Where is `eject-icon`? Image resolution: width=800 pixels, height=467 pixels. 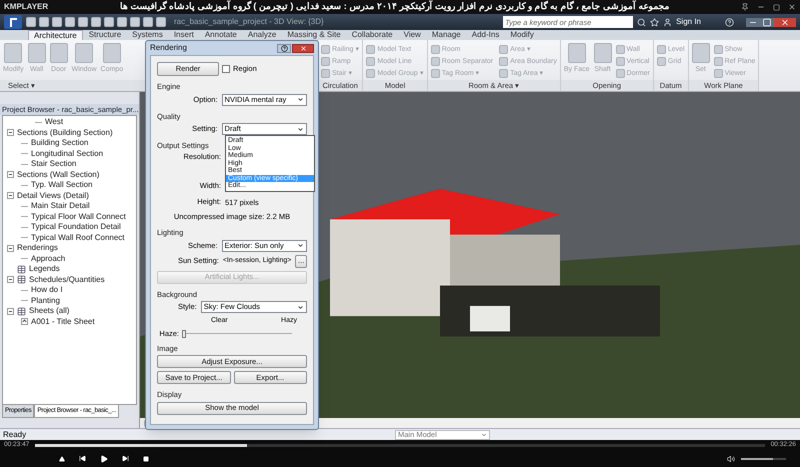
eject-icon is located at coordinates (62, 459).